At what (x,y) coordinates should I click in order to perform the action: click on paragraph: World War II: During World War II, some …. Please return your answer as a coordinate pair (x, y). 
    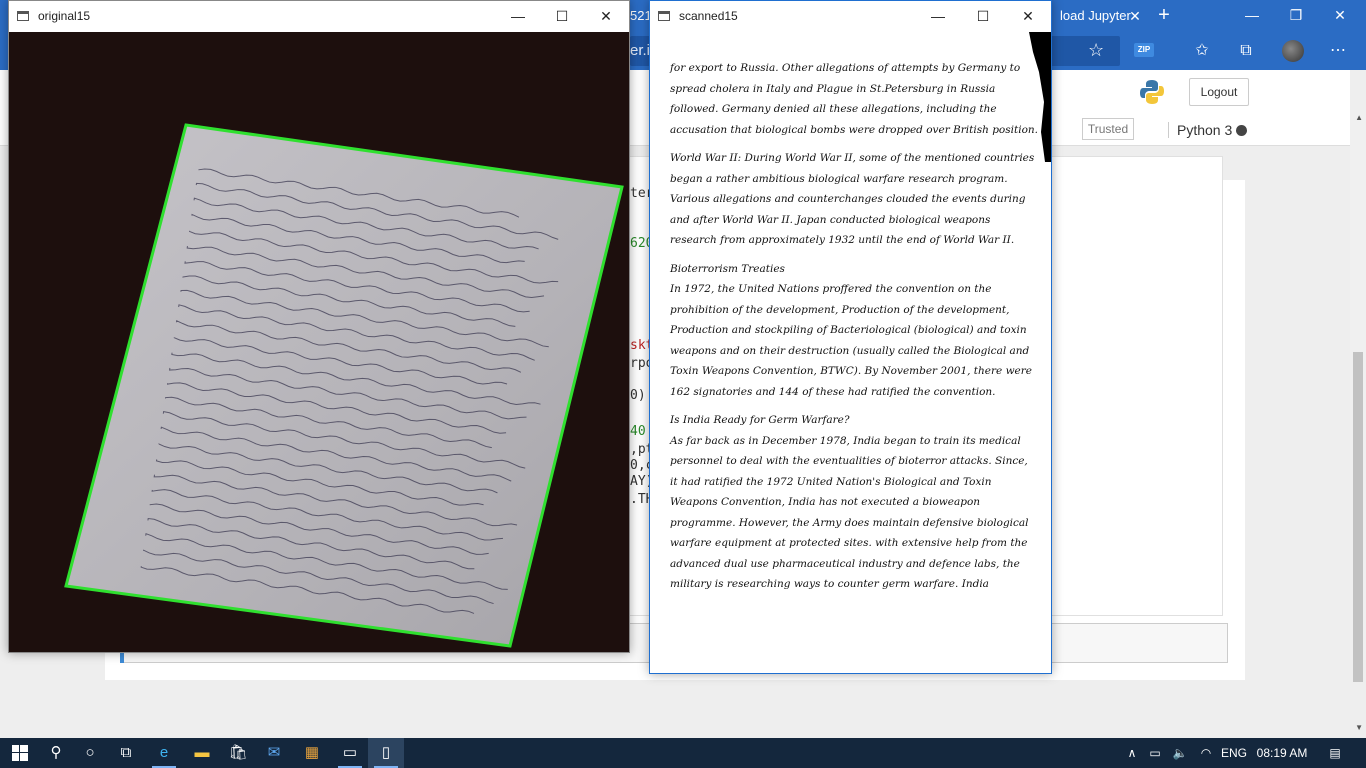
    Looking at the image, I should click on (852, 199).